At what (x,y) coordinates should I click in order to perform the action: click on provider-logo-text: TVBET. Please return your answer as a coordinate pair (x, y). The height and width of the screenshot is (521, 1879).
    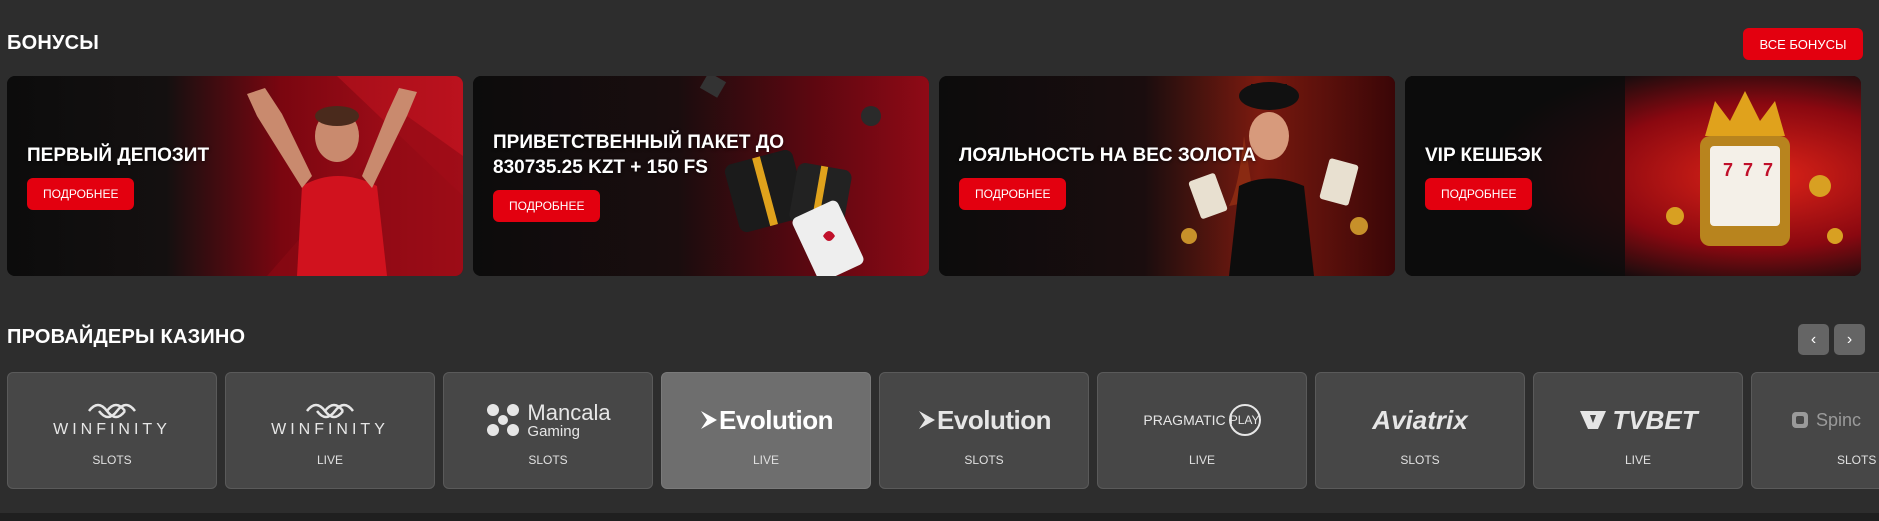
    Looking at the image, I should click on (1655, 419).